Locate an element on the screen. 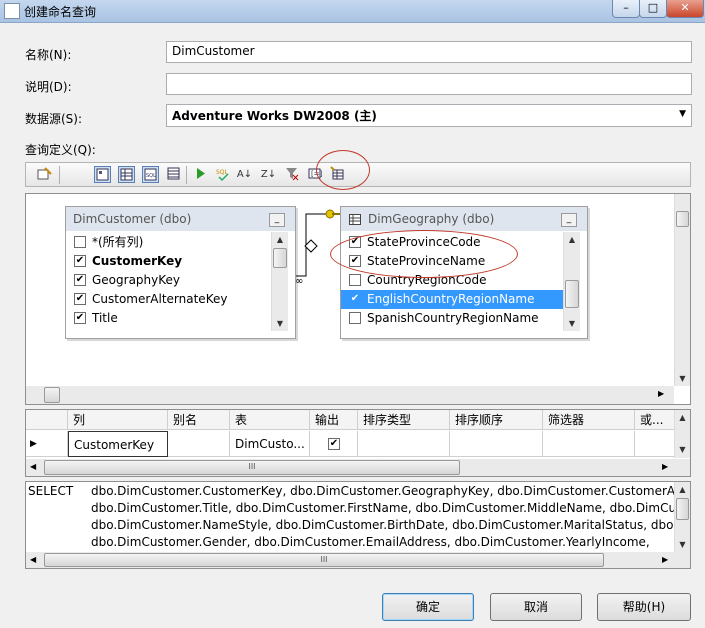  column-row-geographykey: ✔ GeographyKey is located at coordinates (168, 280).